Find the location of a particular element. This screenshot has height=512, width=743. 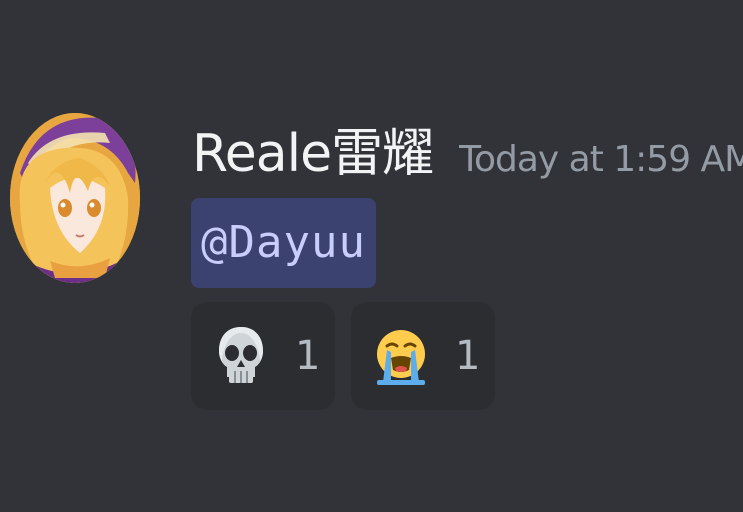

reaction-skull: 1 is located at coordinates (263, 356).